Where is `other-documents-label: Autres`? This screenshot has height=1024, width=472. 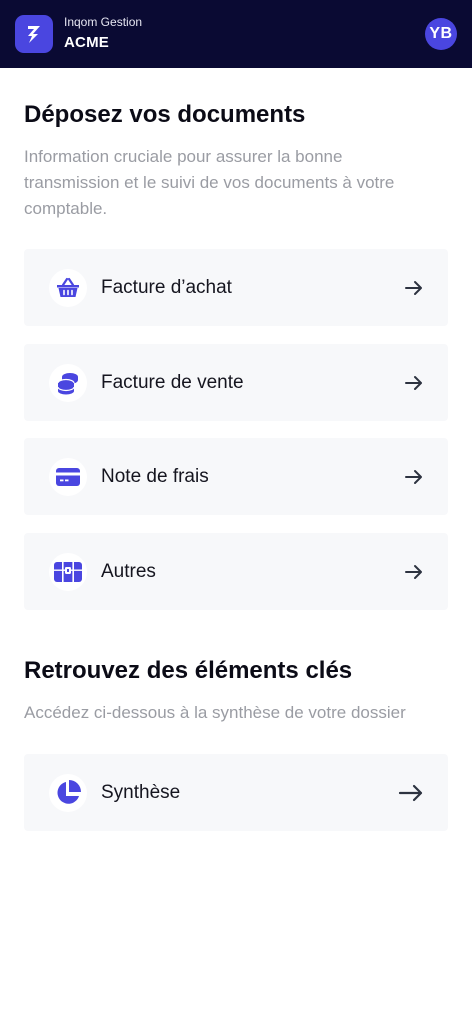
other-documents-label: Autres is located at coordinates (128, 571).